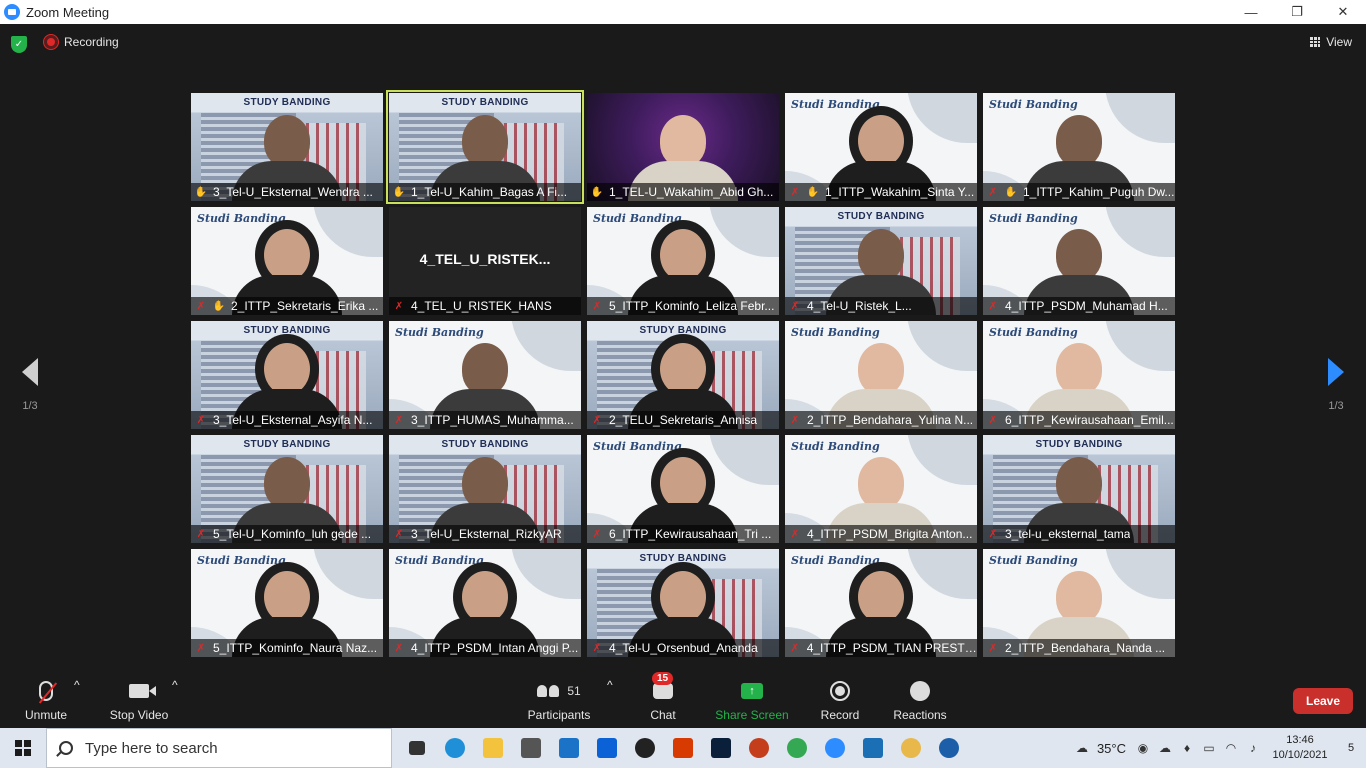 The width and height of the screenshot is (1366, 768). I want to click on start-button, so click(23, 748).